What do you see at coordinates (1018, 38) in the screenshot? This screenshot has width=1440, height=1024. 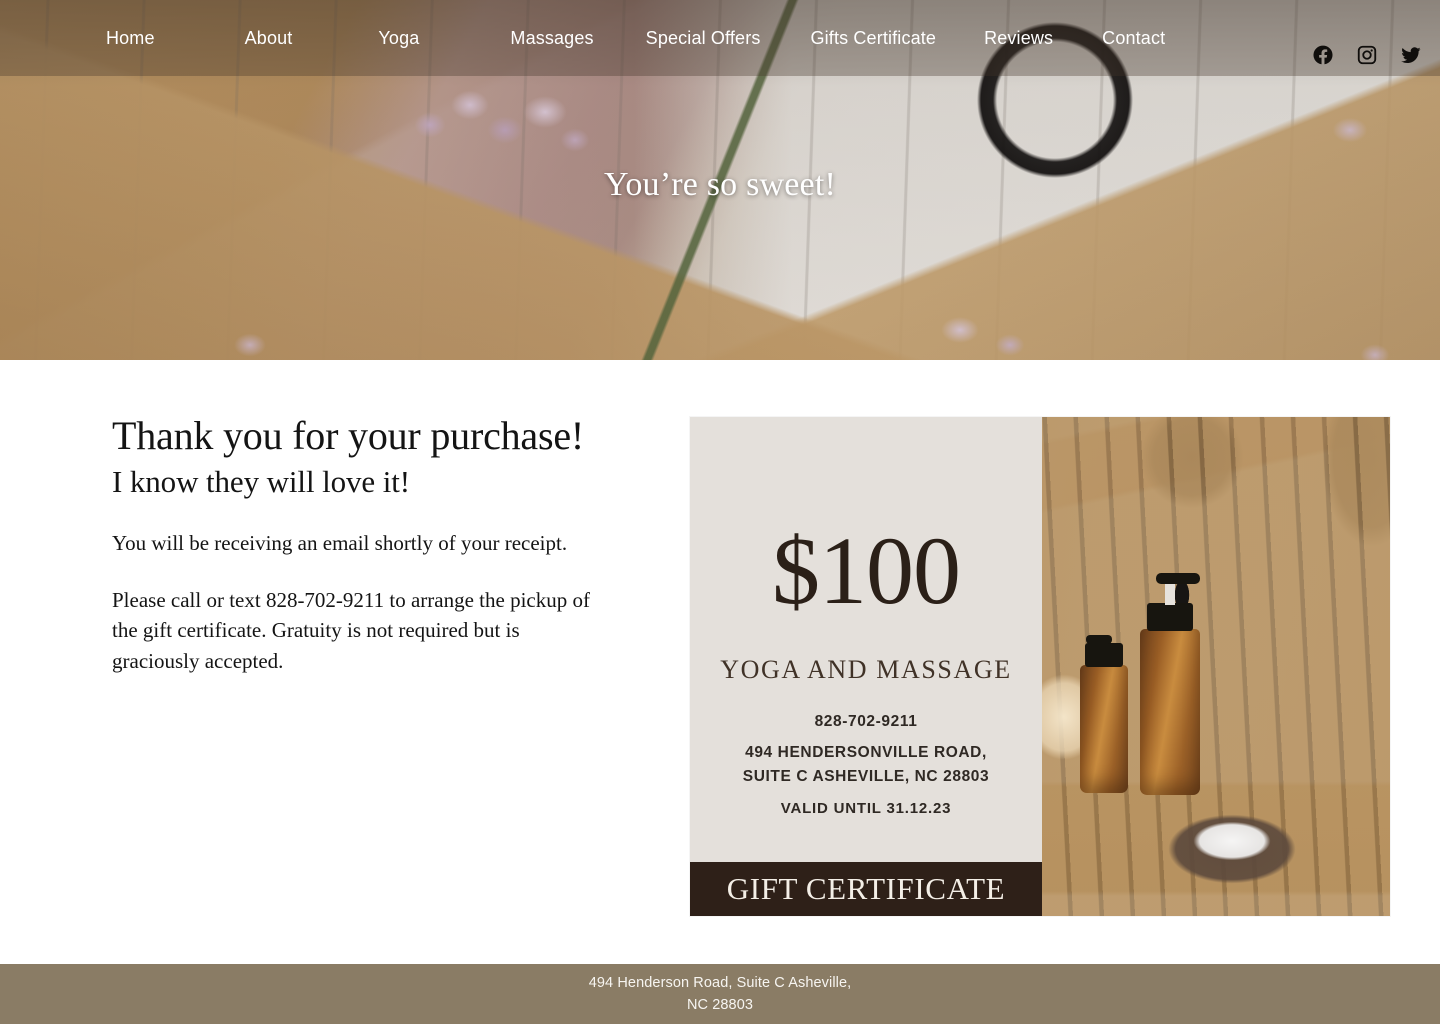 I see `nav-item-reviews: Reviews` at bounding box center [1018, 38].